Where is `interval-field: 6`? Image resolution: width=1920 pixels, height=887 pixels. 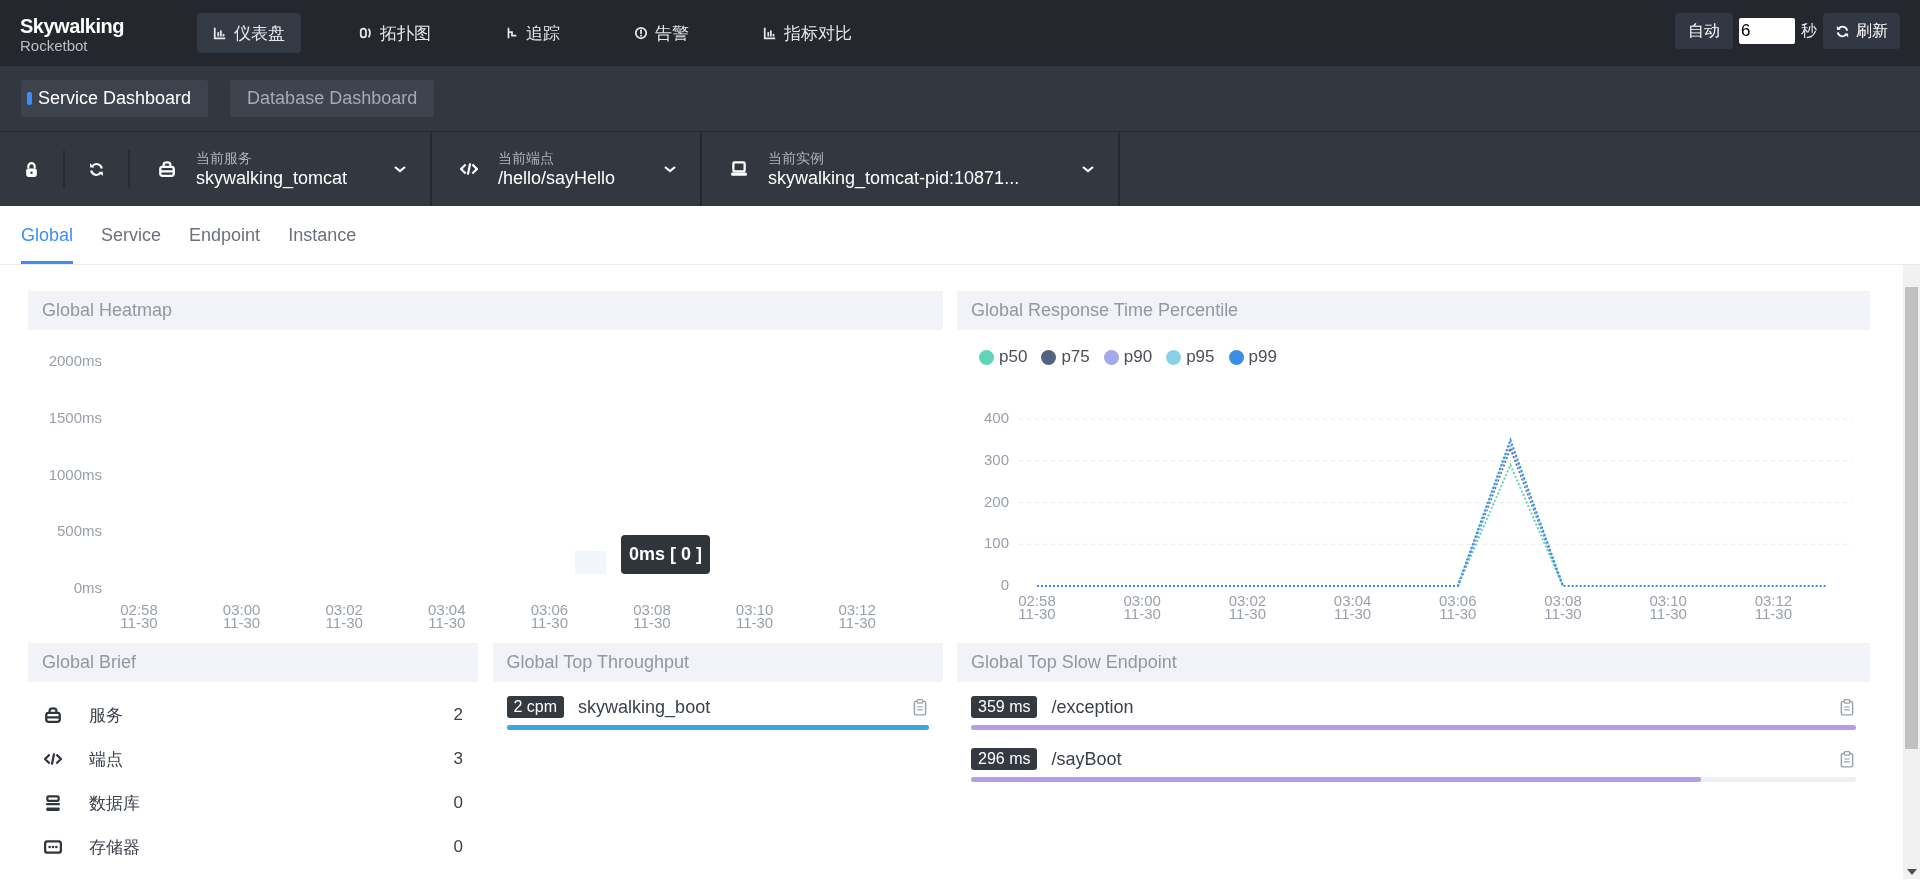 interval-field: 6 is located at coordinates (1767, 31).